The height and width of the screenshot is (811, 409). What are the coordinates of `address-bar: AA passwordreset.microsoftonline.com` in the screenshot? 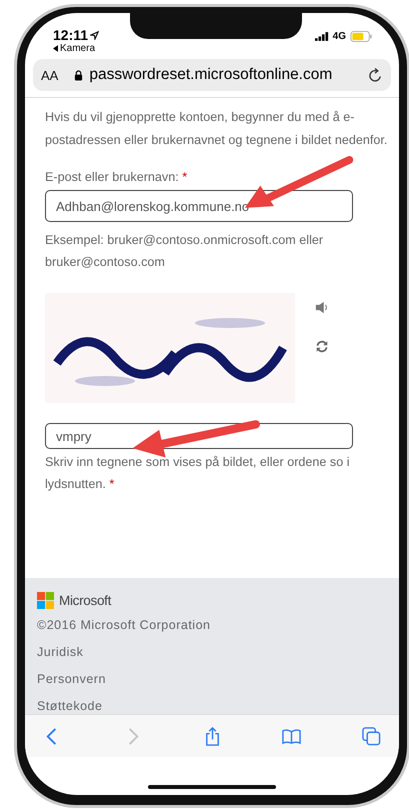 It's located at (212, 75).